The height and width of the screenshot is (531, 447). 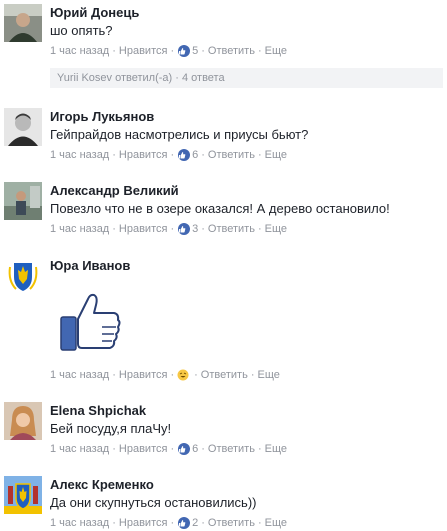 What do you see at coordinates (195, 51) in the screenshot?
I see `reaction-count: 5` at bounding box center [195, 51].